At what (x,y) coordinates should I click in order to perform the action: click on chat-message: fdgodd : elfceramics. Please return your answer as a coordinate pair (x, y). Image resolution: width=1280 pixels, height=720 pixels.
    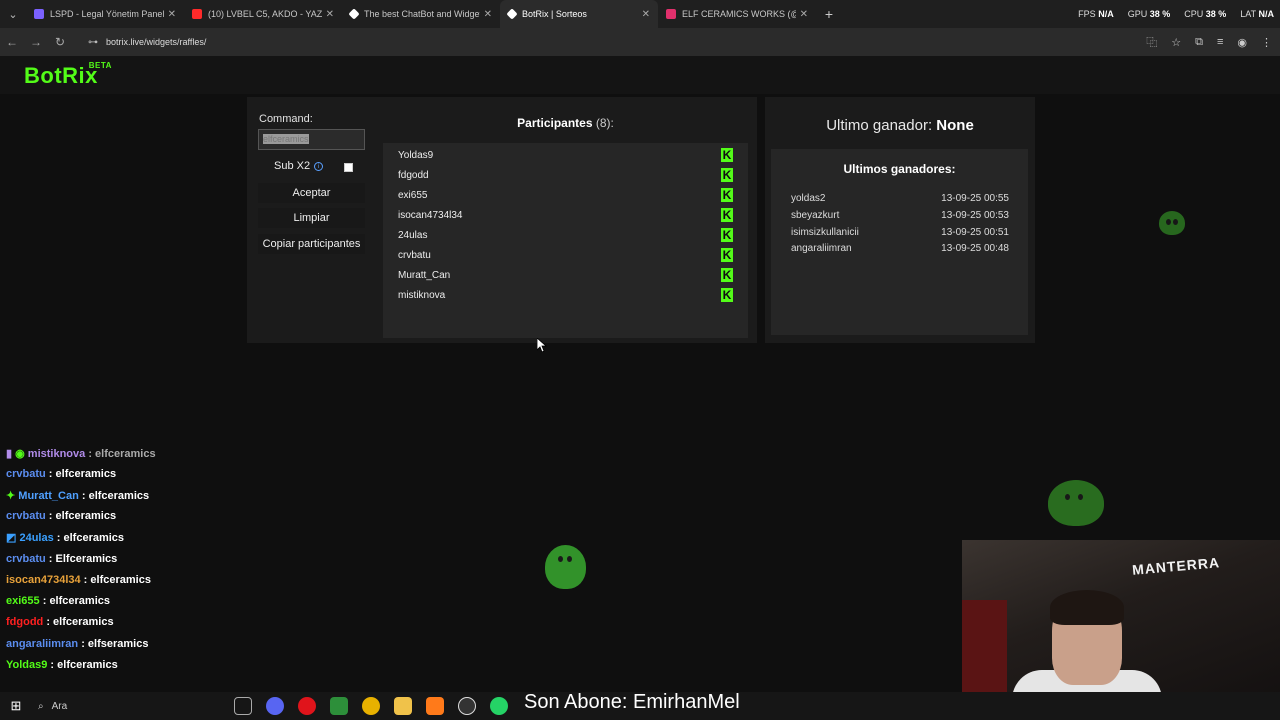
    Looking at the image, I should click on (60, 622).